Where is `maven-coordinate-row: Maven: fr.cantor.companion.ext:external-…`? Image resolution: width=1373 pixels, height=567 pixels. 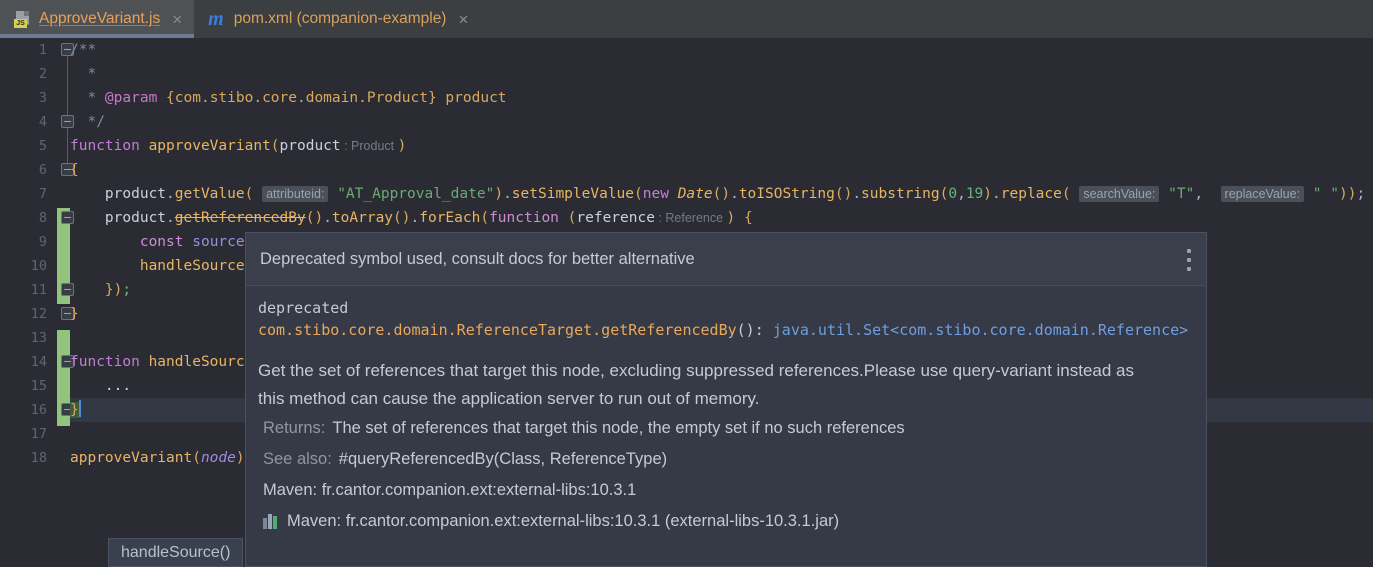
maven-coordinate-row: Maven: fr.cantor.companion.ext:external-… is located at coordinates (726, 490).